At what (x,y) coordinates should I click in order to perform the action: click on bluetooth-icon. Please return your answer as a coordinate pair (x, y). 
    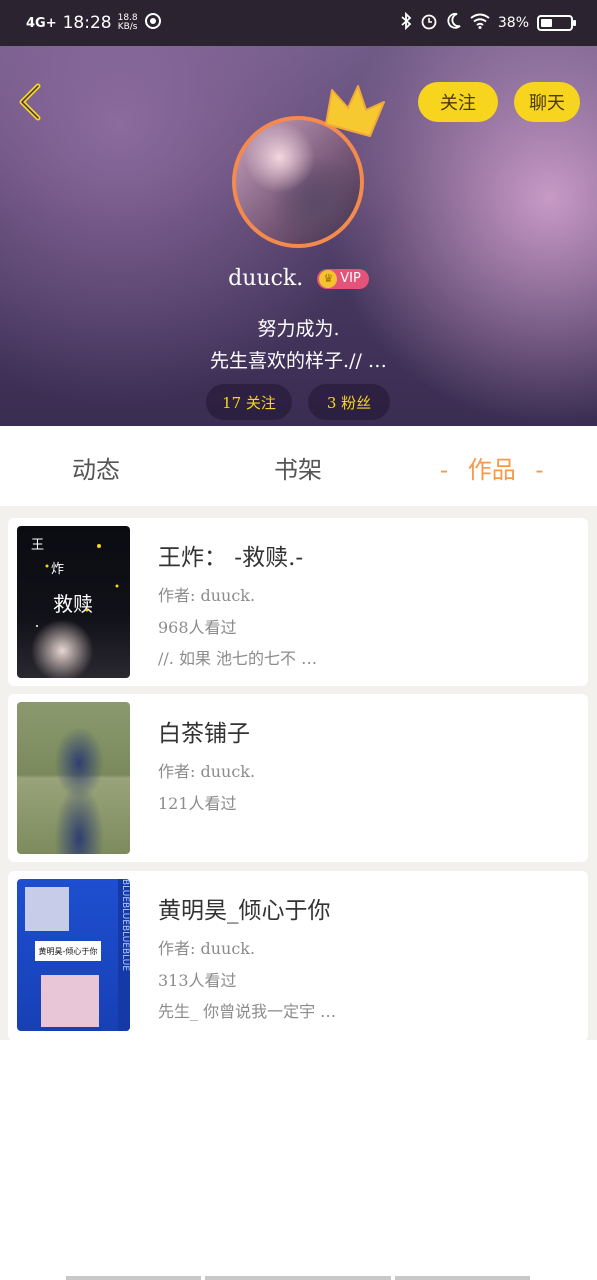
    Looking at the image, I should click on (406, 22).